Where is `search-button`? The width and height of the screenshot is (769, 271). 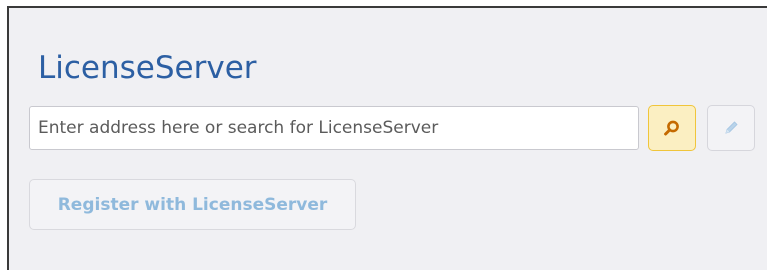 search-button is located at coordinates (672, 128).